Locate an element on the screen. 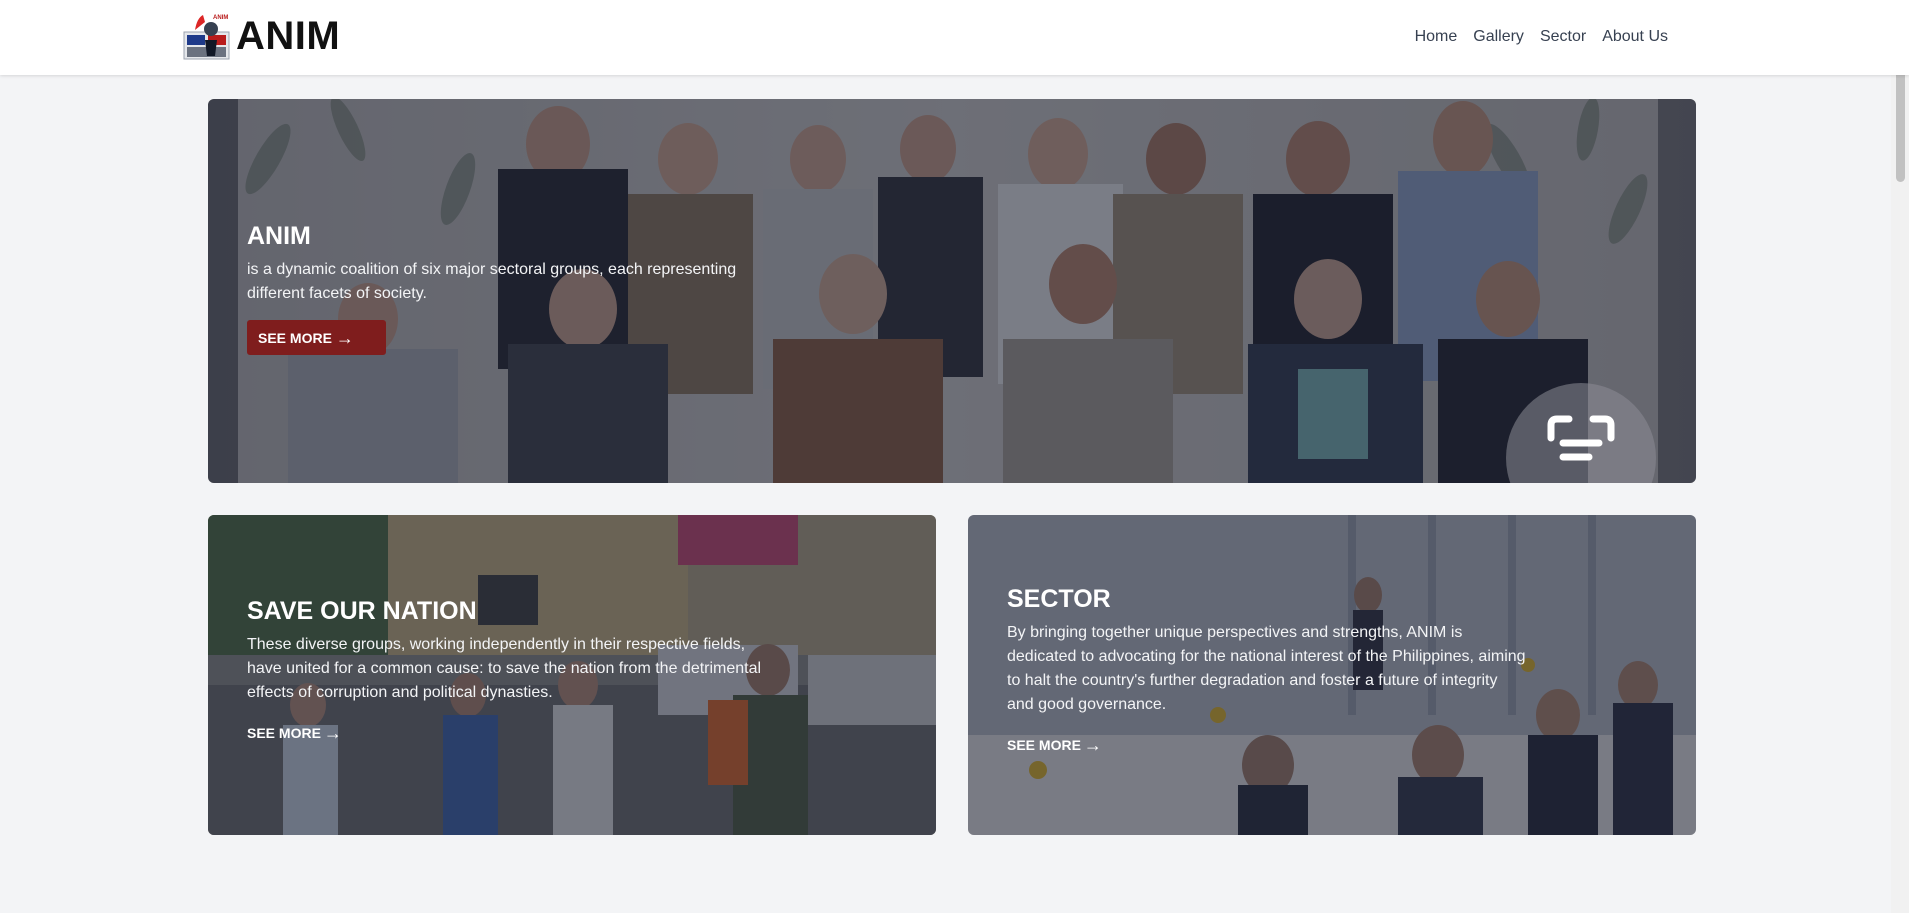 The width and height of the screenshot is (1909, 913). hero-see-more-label: SEE MORE is located at coordinates (295, 337).